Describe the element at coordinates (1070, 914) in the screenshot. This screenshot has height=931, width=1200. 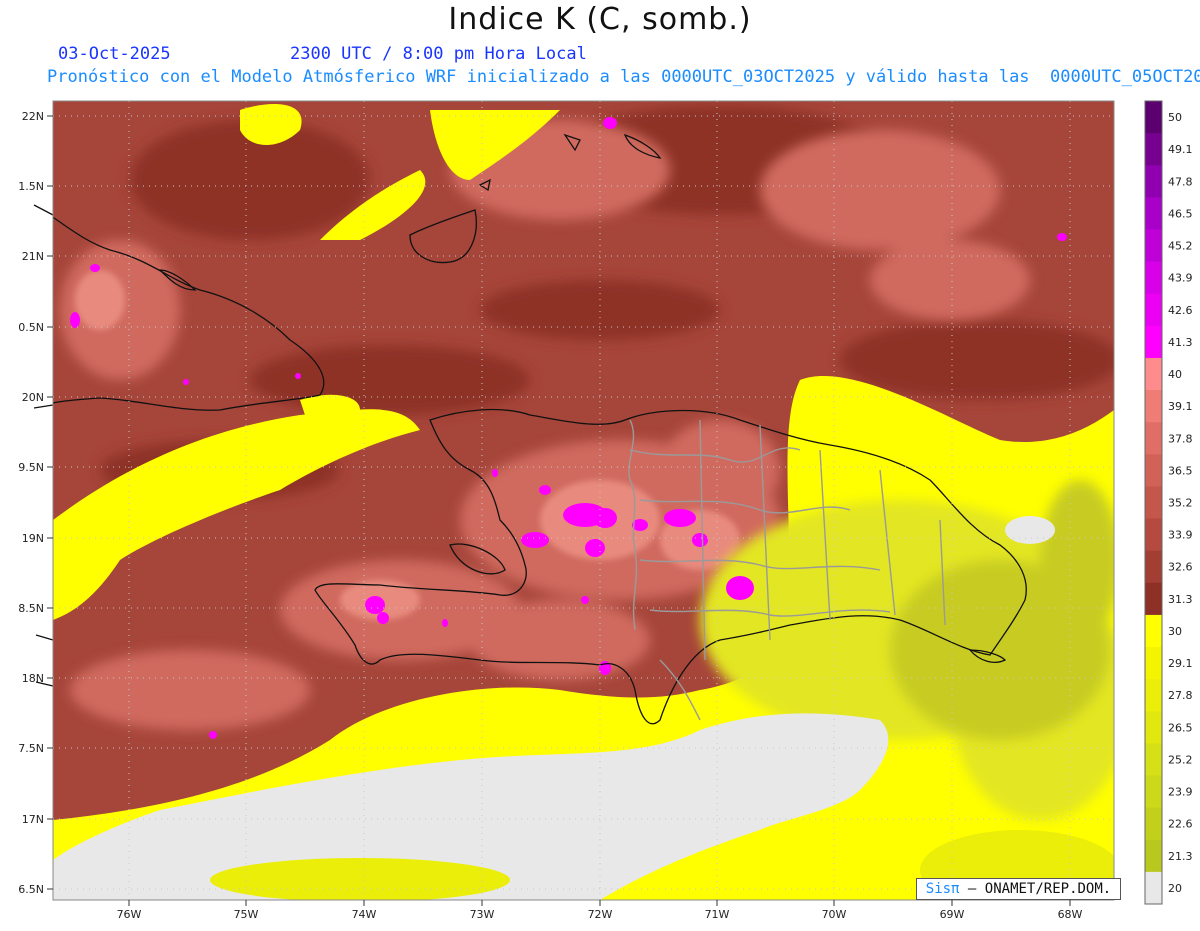
I see `lon-label: 68W` at that location.